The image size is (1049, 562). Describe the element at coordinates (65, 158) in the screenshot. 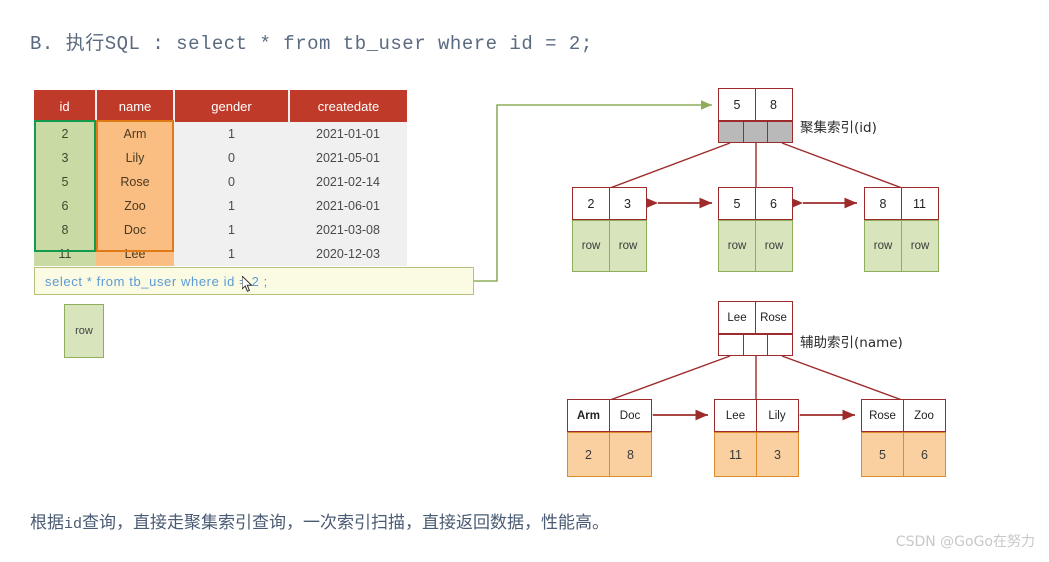

I see `cell-id: 3` at that location.